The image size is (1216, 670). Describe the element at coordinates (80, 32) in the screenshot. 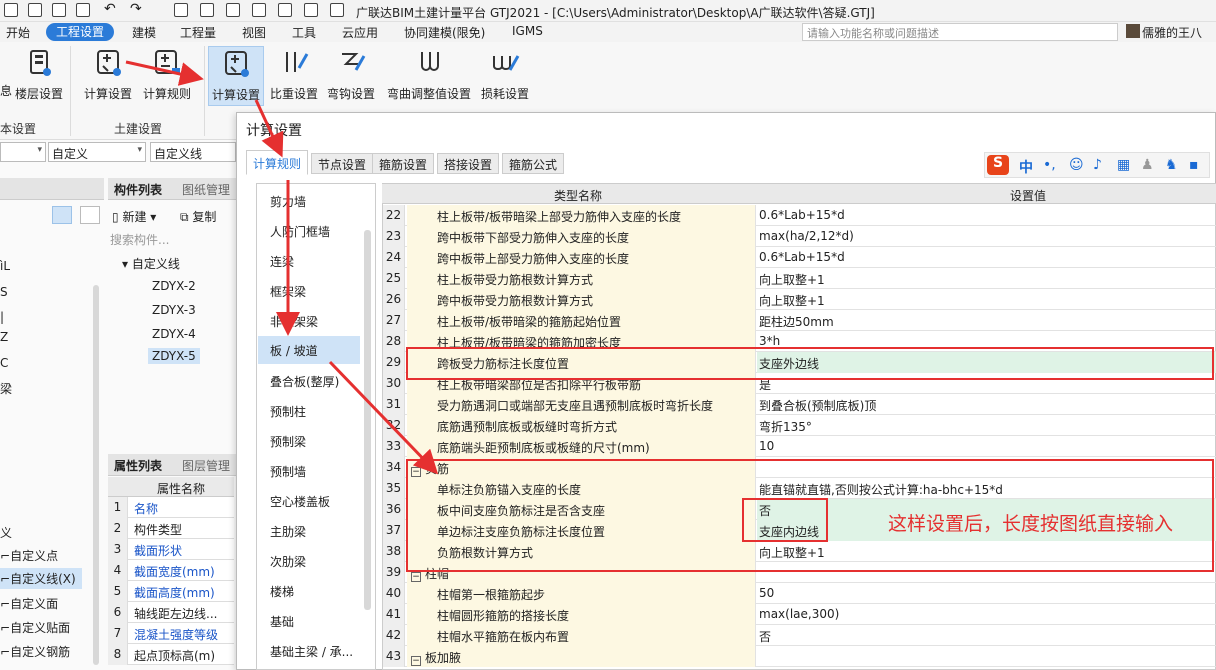

I see `menu-project-settings: 工程设置` at that location.